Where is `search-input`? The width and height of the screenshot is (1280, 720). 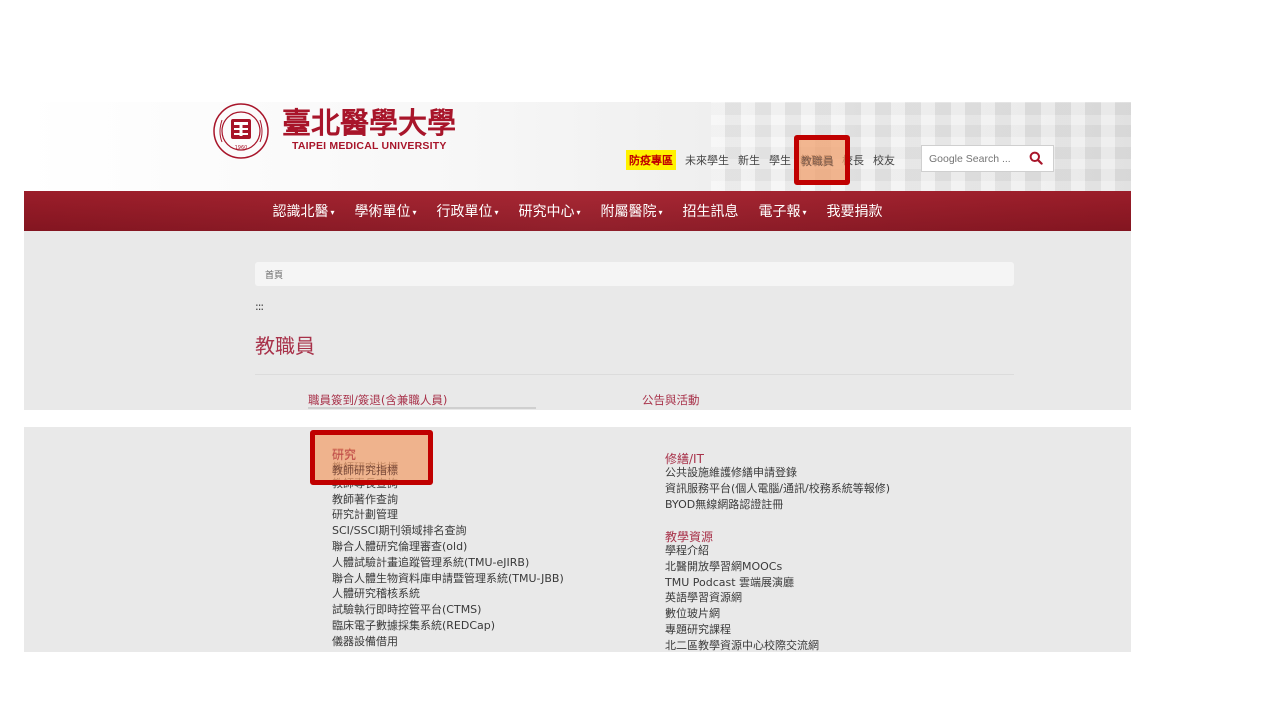 search-input is located at coordinates (972, 158).